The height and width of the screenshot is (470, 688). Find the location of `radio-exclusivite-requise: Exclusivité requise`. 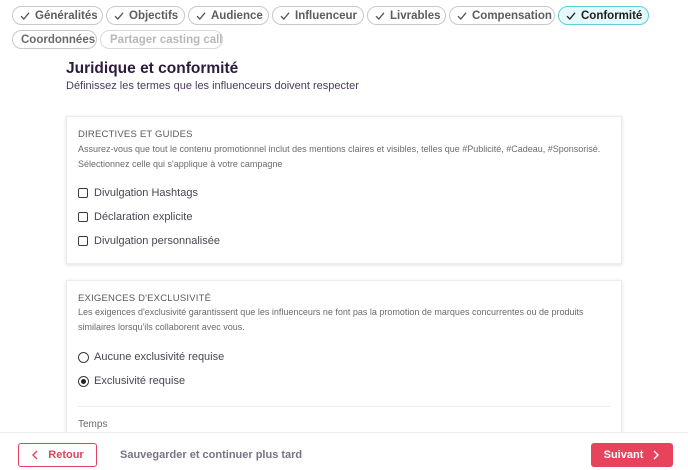

radio-exclusivite-requise: Exclusivité requise is located at coordinates (131, 381).